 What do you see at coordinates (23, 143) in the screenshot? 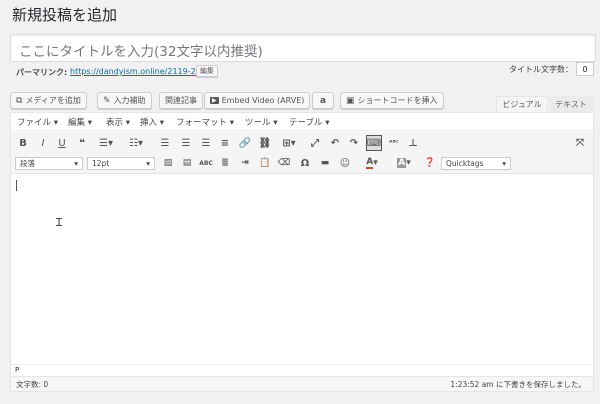
I see `bold-icon: B` at bounding box center [23, 143].